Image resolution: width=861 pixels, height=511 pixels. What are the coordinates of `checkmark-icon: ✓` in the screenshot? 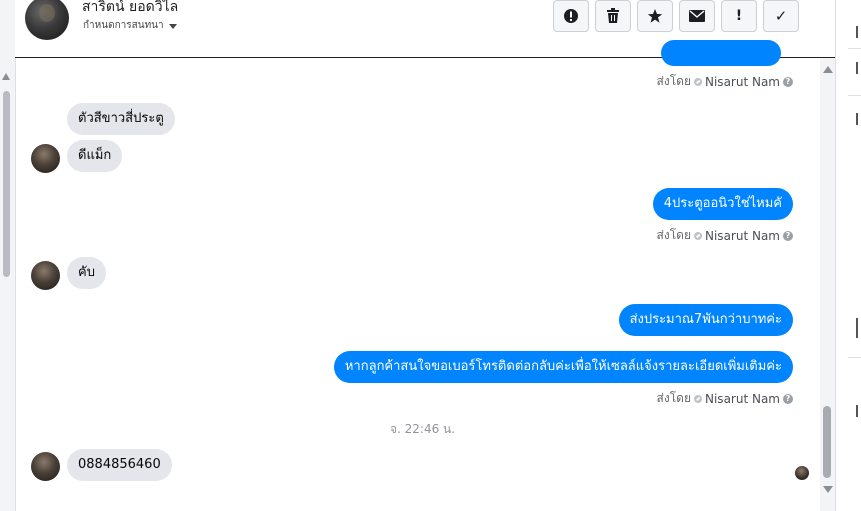 It's located at (781, 16).